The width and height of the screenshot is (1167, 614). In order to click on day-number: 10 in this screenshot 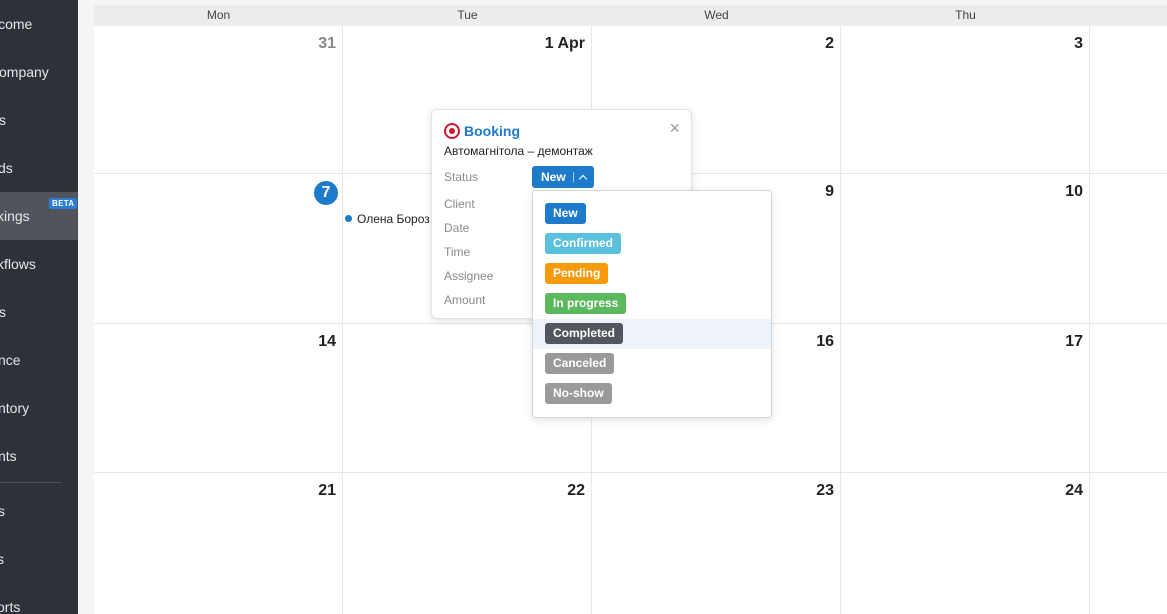, I will do `click(1074, 191)`.